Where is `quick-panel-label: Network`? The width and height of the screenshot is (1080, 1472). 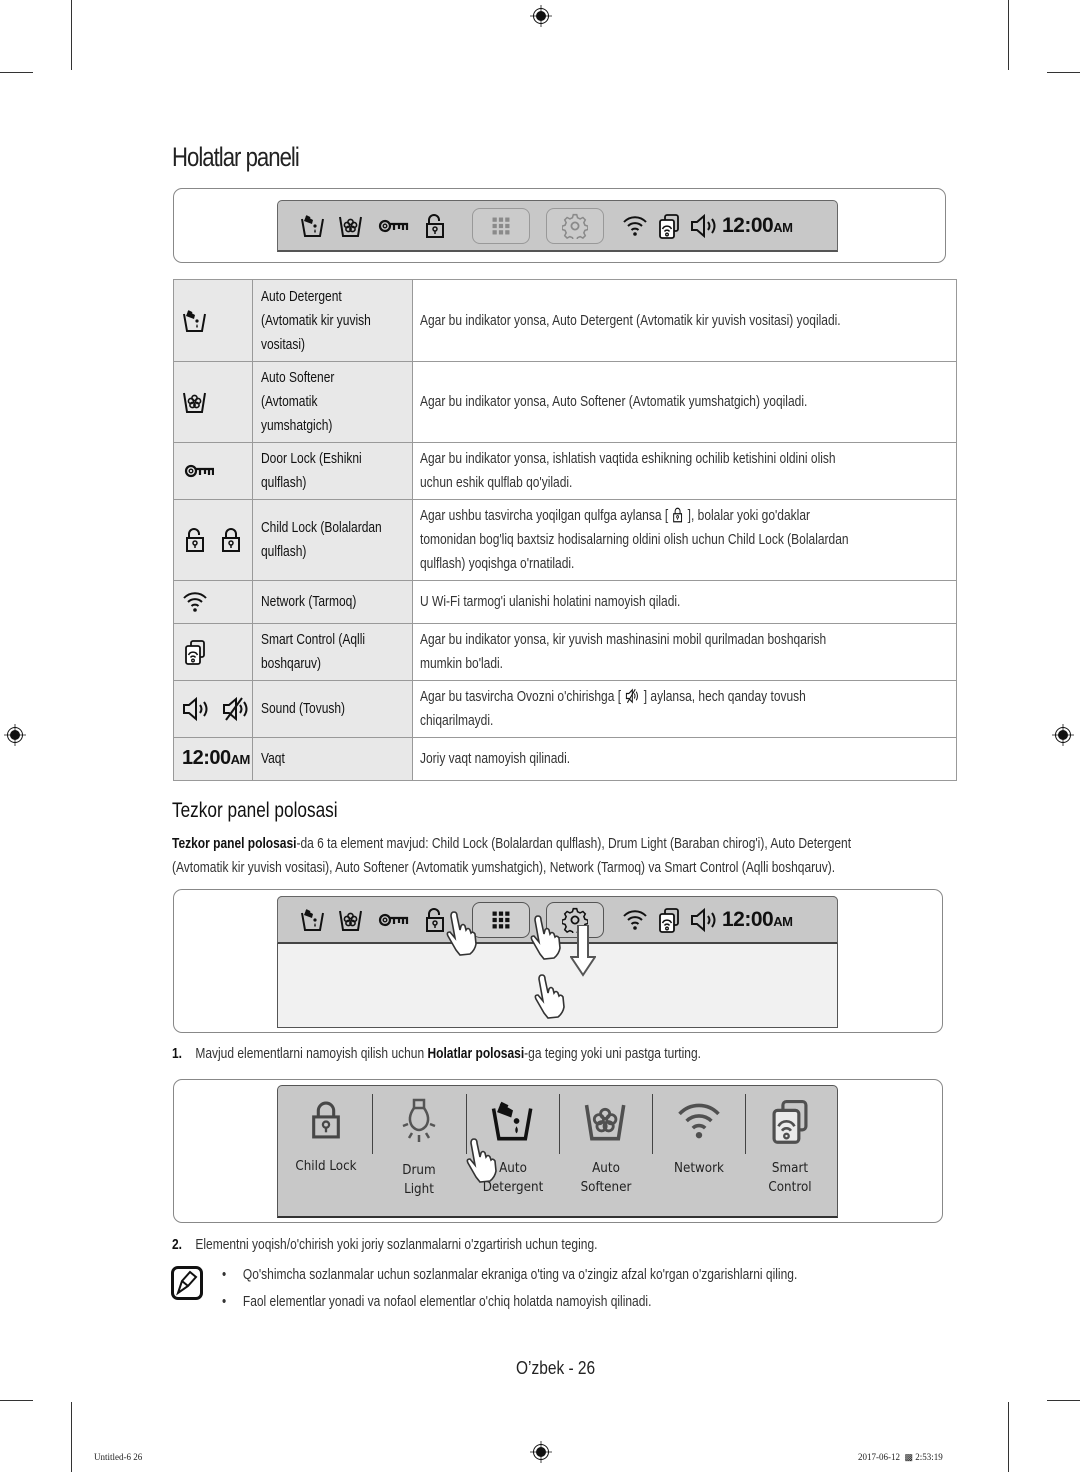
quick-panel-label: Network is located at coordinates (699, 1168).